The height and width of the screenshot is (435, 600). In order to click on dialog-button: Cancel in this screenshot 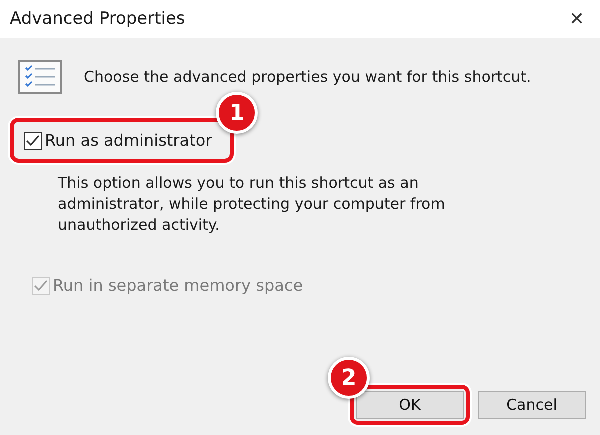, I will do `click(532, 405)`.